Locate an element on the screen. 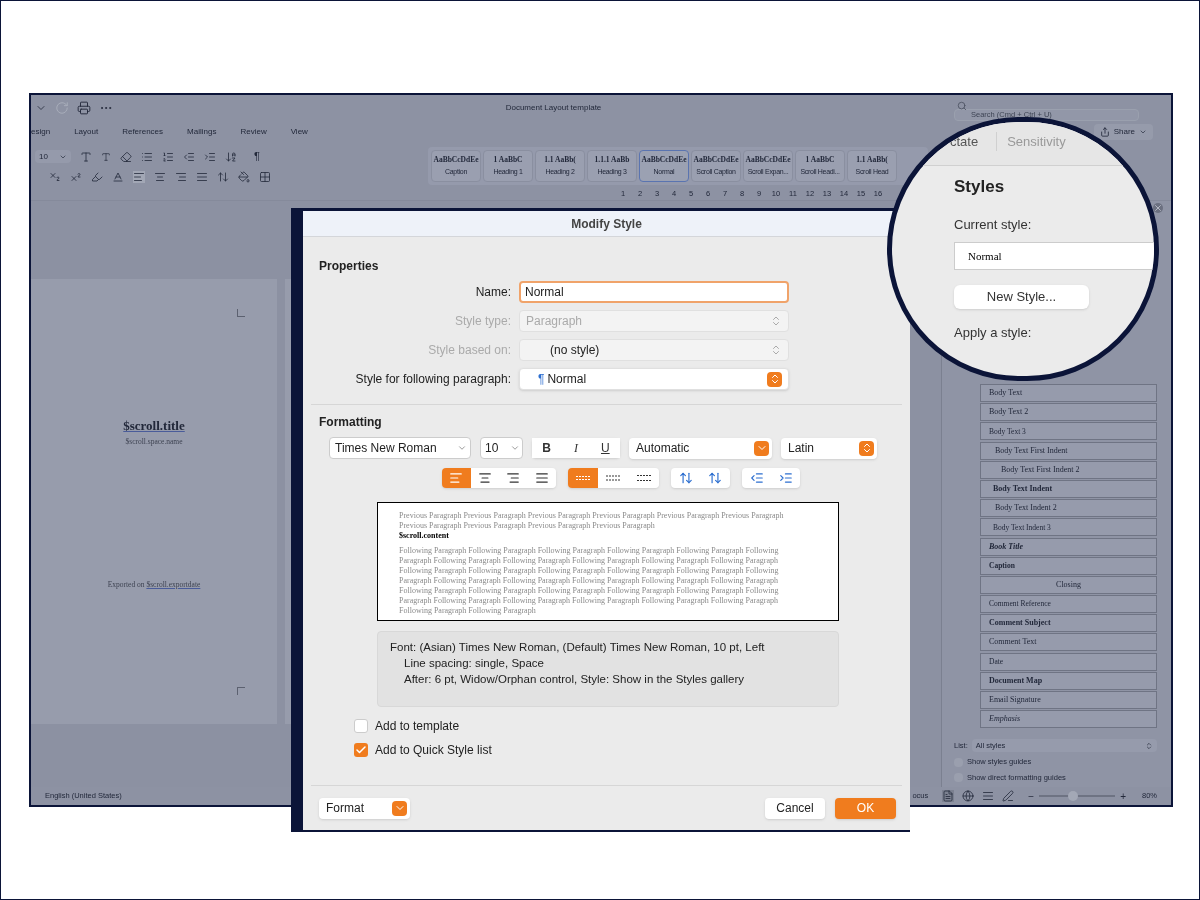 The height and width of the screenshot is (900, 1200). chevron-icon is located at coordinates (1143, 132).